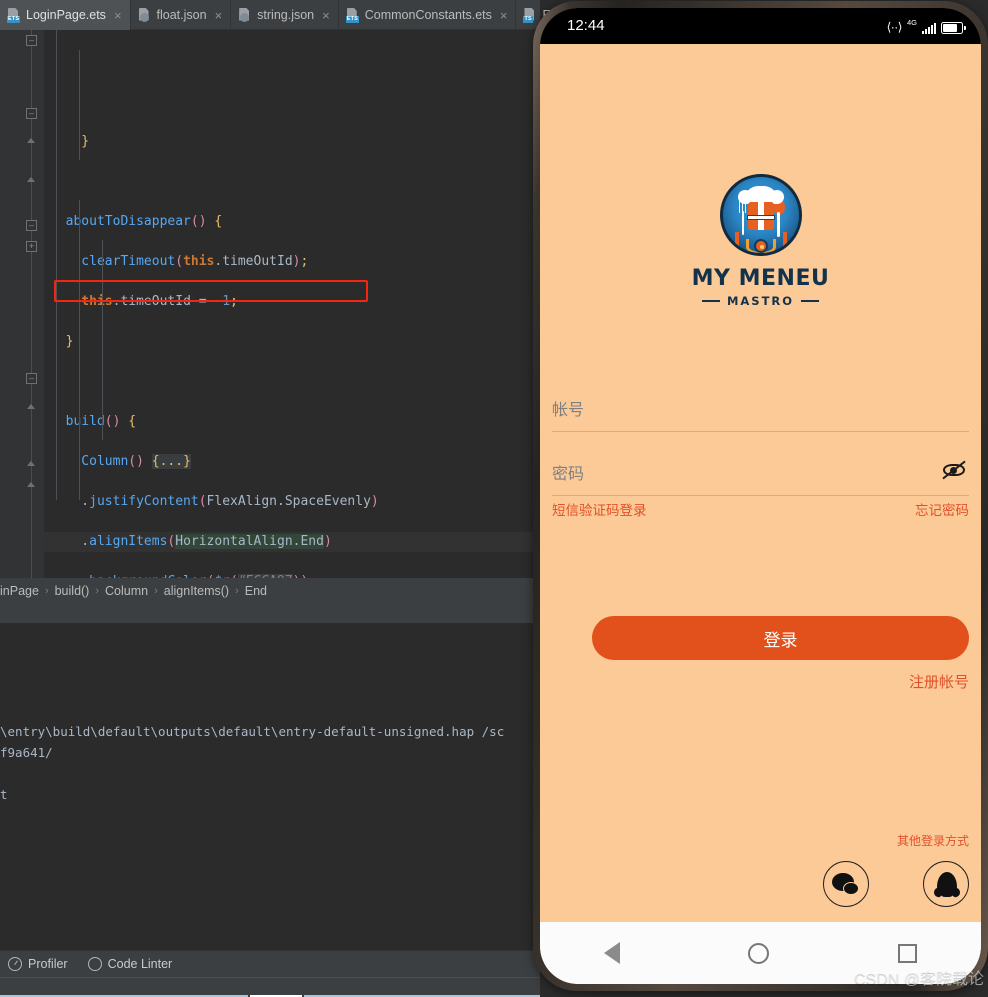  What do you see at coordinates (932, 841) in the screenshot?
I see `other-login-label: 其他登录方式` at bounding box center [932, 841].